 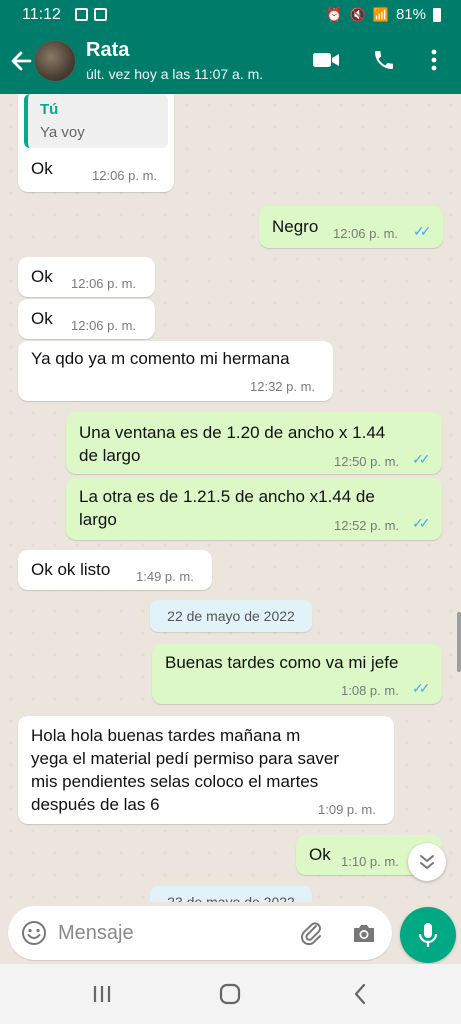 I want to click on message-incoming: Tú Ya voy Ok 12:06 p. m., so click(x=96, y=143).